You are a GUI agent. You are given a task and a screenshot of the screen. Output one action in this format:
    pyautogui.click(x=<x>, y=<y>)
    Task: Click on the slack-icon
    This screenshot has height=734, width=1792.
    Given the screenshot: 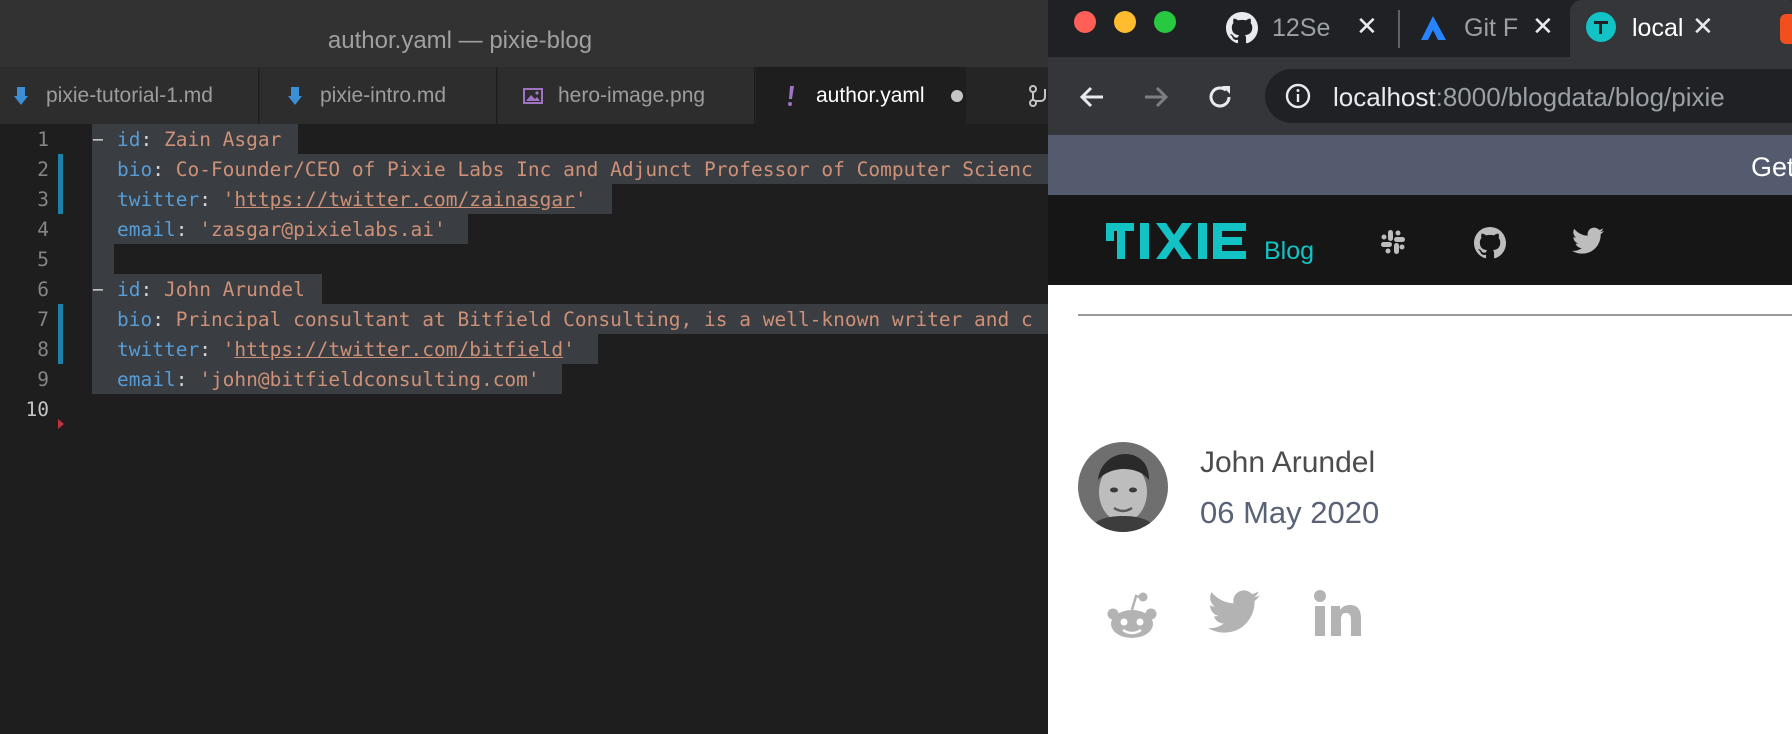 What is the action you would take?
    pyautogui.click(x=1393, y=242)
    